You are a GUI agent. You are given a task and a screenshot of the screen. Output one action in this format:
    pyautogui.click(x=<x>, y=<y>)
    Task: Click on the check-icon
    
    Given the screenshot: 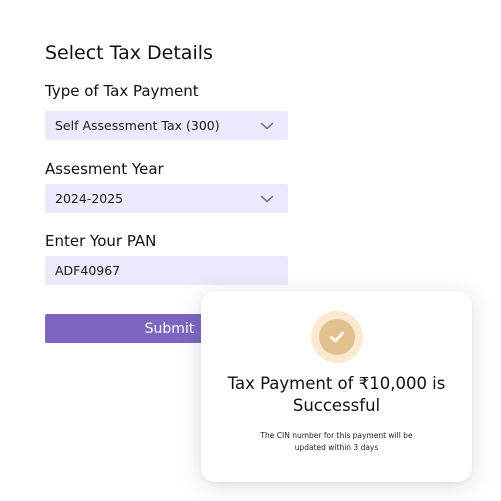 What is the action you would take?
    pyautogui.click(x=337, y=337)
    